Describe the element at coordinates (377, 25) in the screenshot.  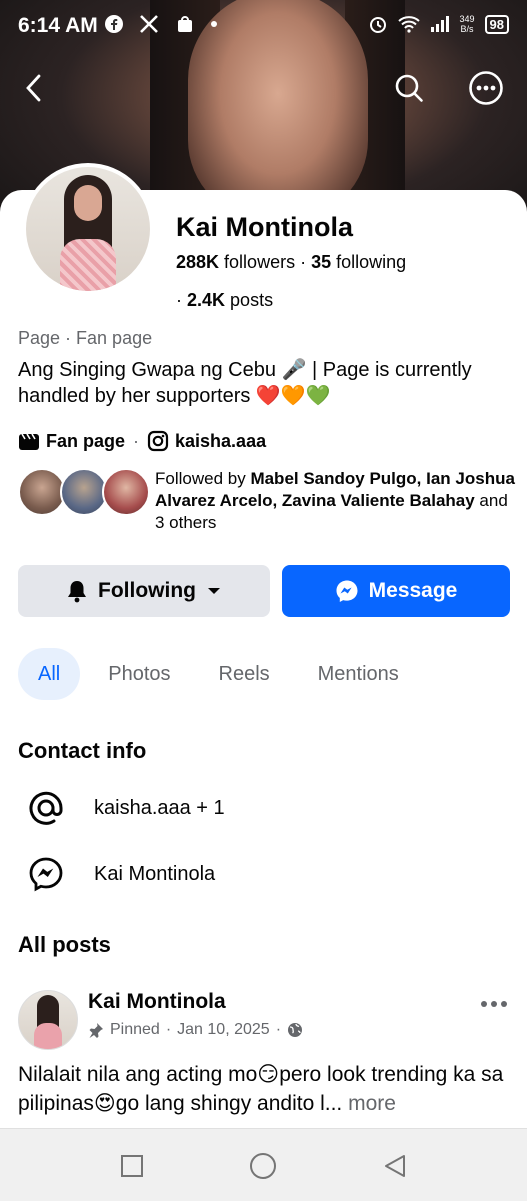
I see `alarm-icon` at that location.